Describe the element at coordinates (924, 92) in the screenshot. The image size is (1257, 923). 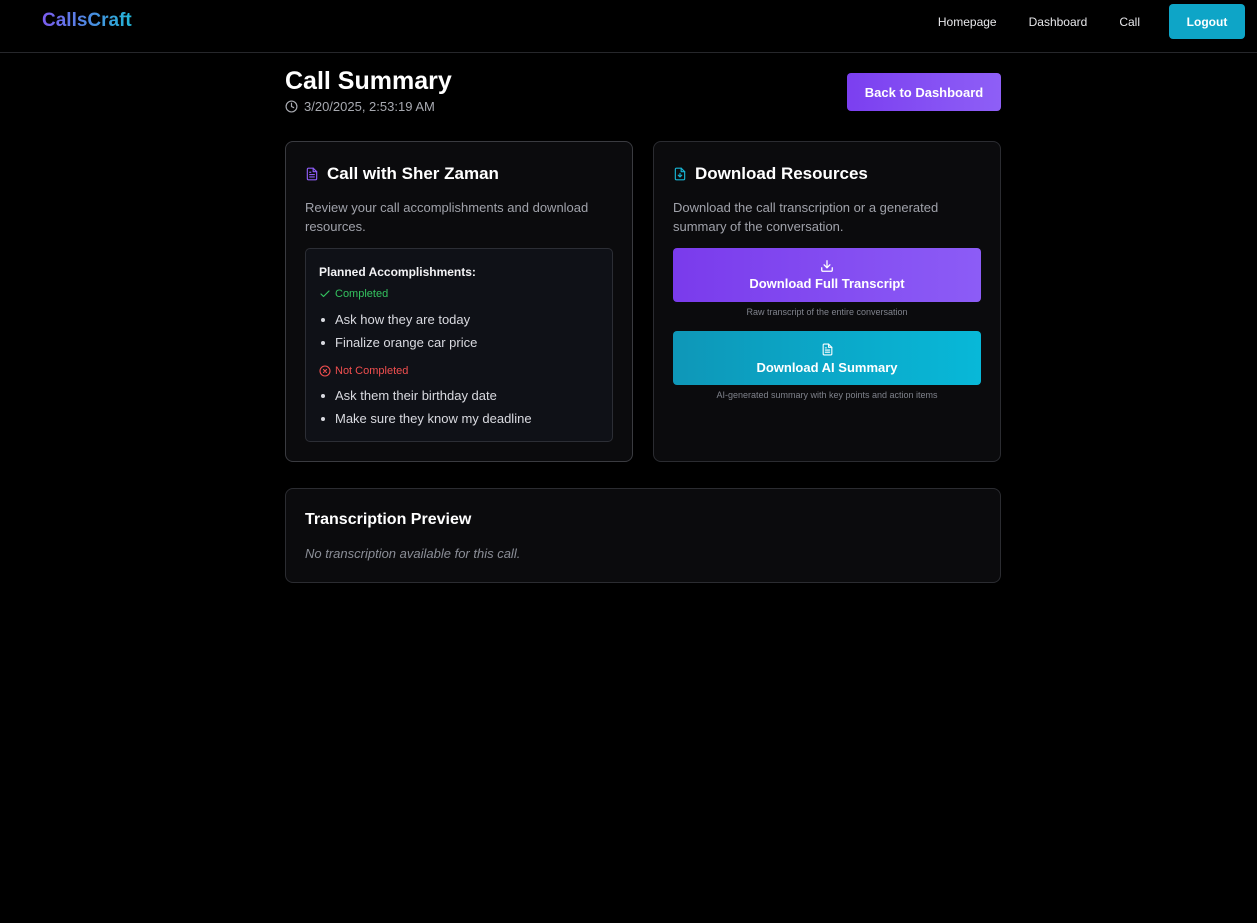
I see `back-to-dashboard-button: Back to Dashboard` at that location.